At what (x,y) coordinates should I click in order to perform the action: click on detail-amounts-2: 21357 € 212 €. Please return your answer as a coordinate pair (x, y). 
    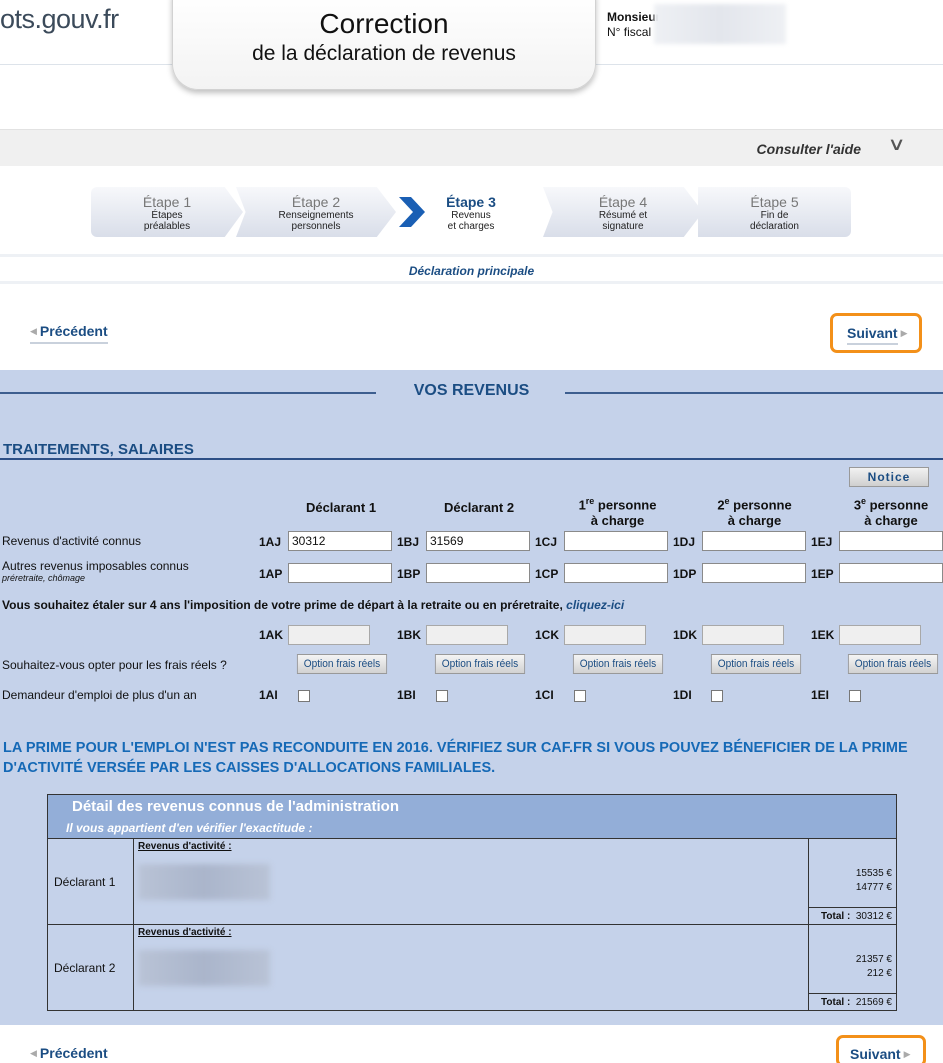
    Looking at the image, I should click on (873, 966).